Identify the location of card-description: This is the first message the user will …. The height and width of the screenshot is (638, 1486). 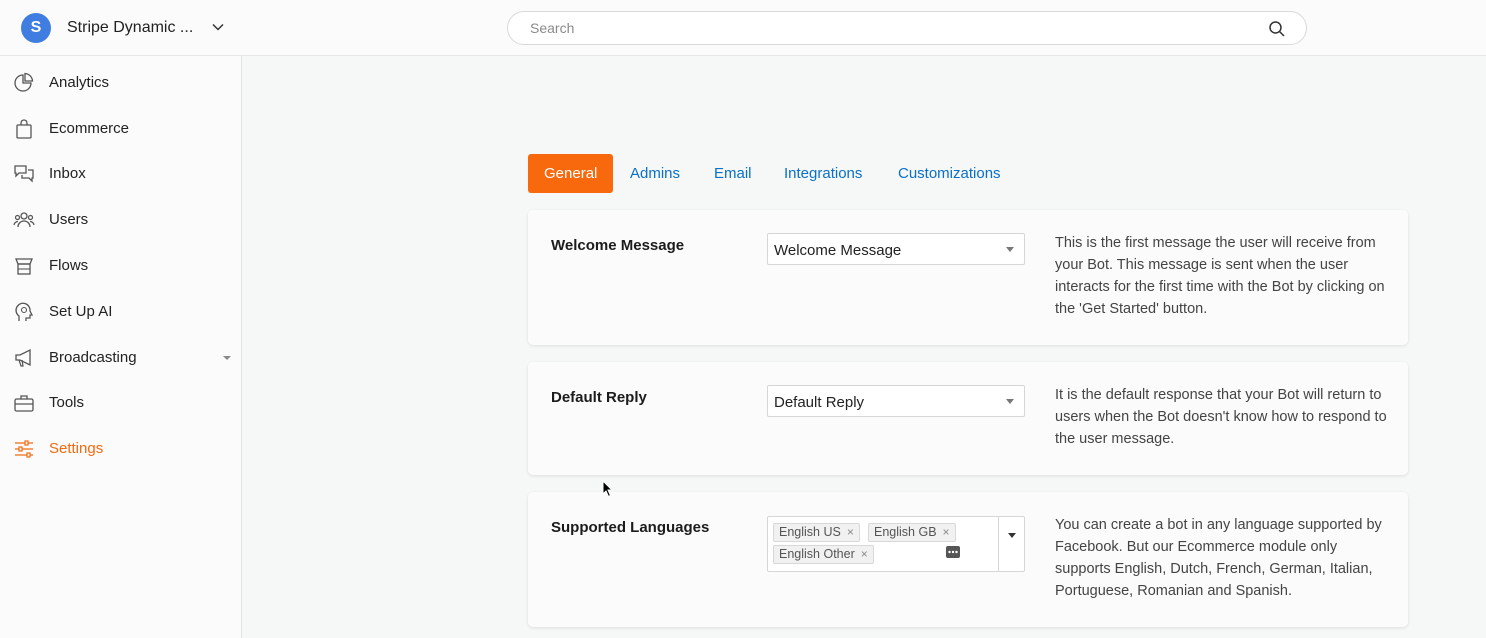
(1220, 276).